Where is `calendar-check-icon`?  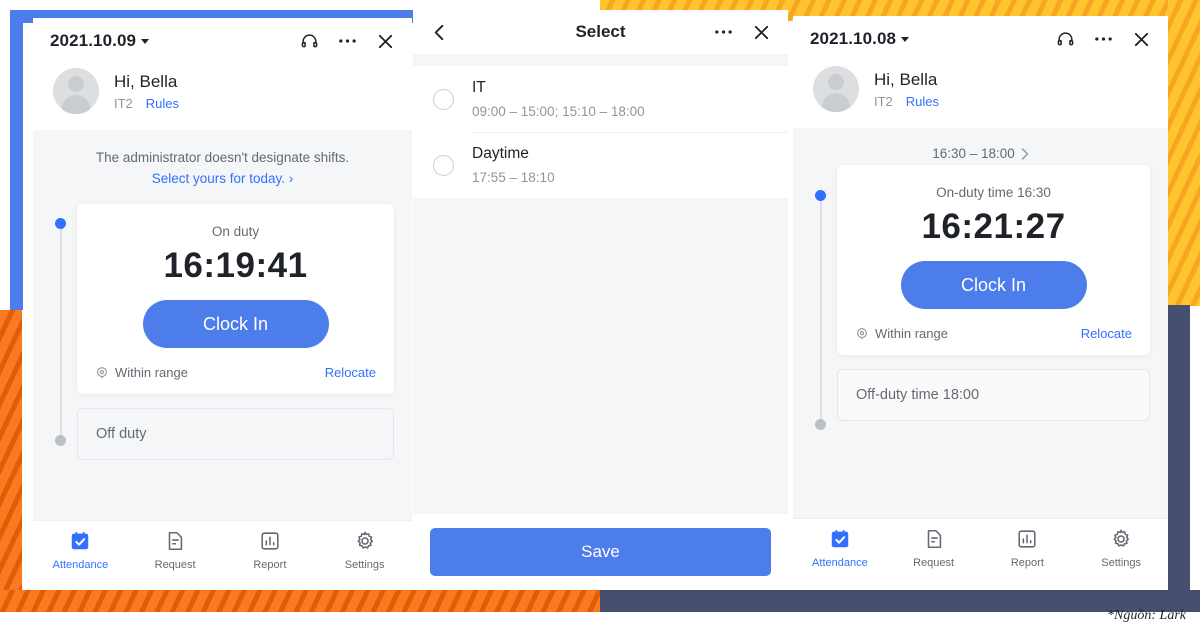
calendar-check-icon is located at coordinates (840, 538).